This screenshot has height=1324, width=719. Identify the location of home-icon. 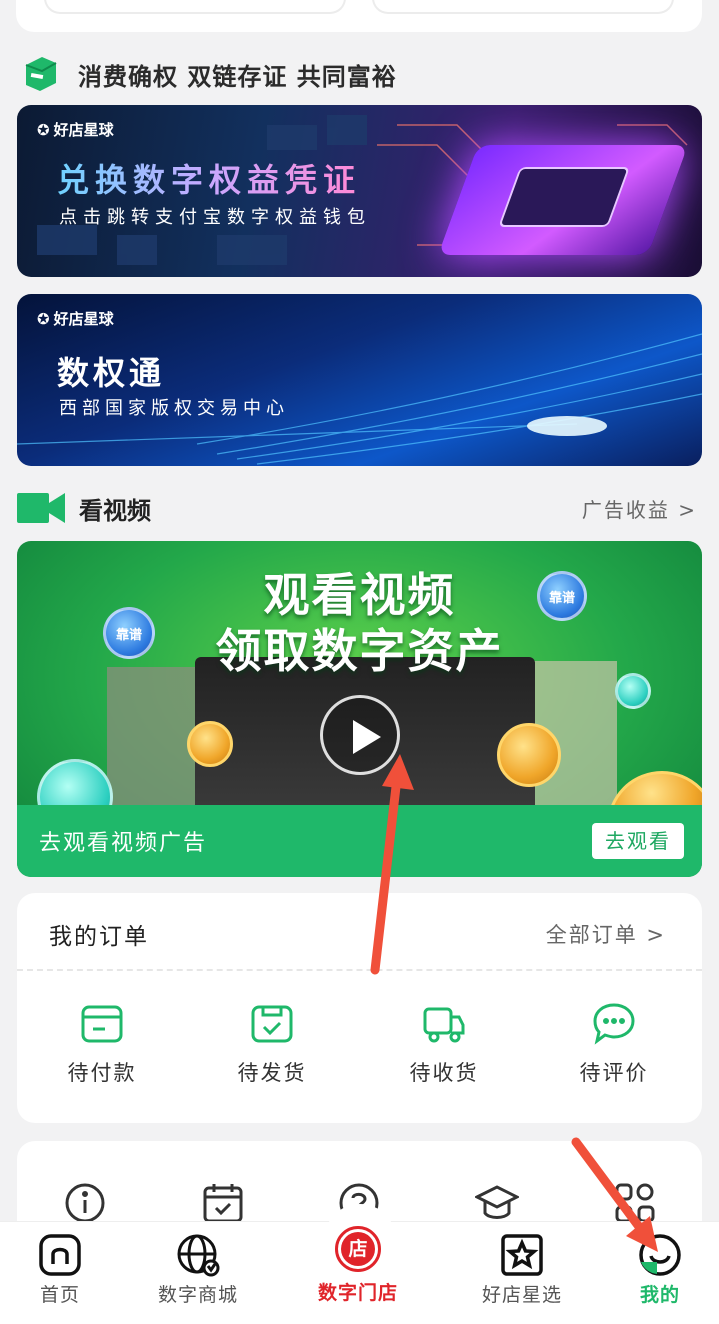
(60, 1255).